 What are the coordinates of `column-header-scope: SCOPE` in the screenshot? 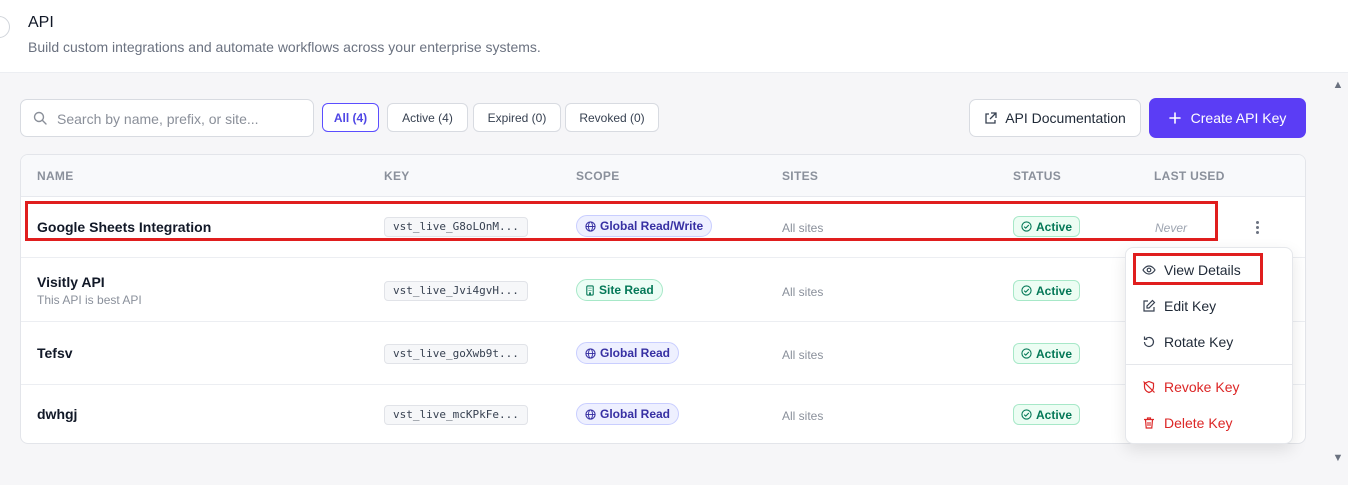 It's located at (598, 176).